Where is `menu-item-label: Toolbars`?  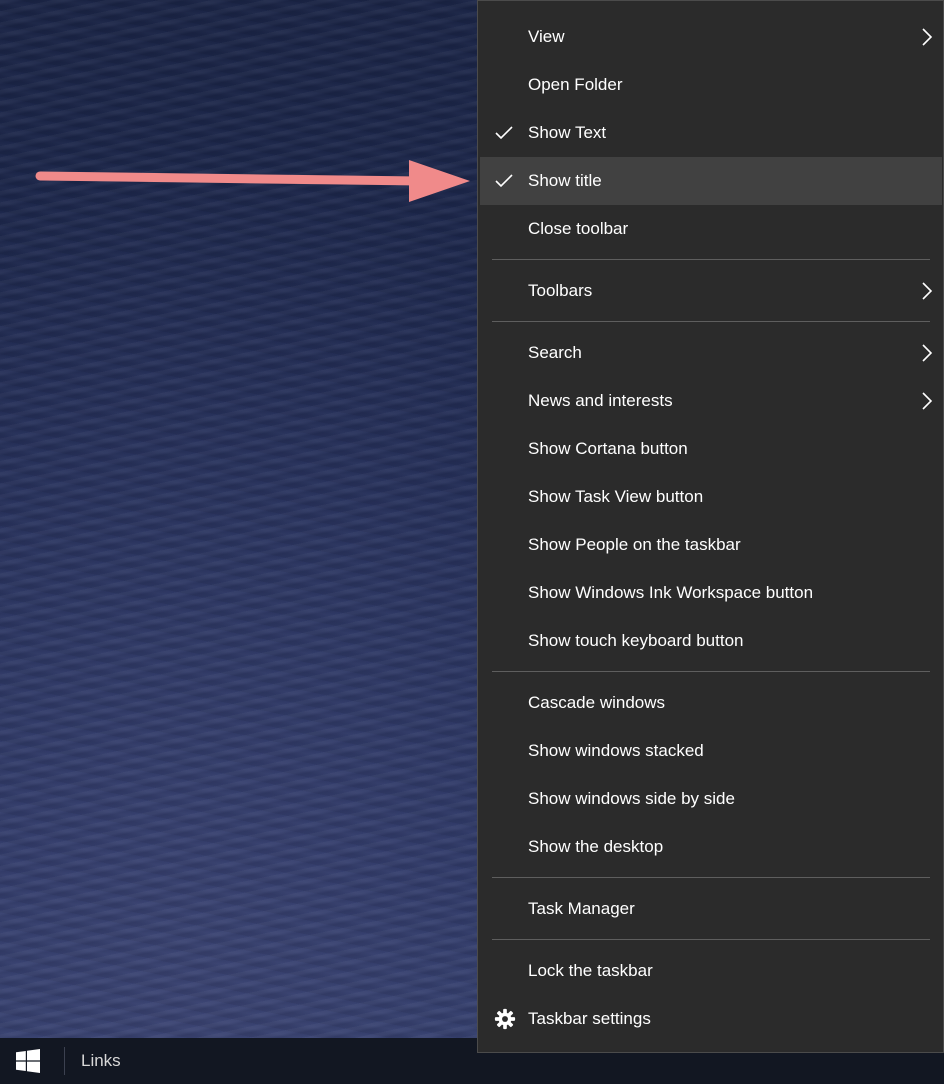
menu-item-label: Toolbars is located at coordinates (560, 290).